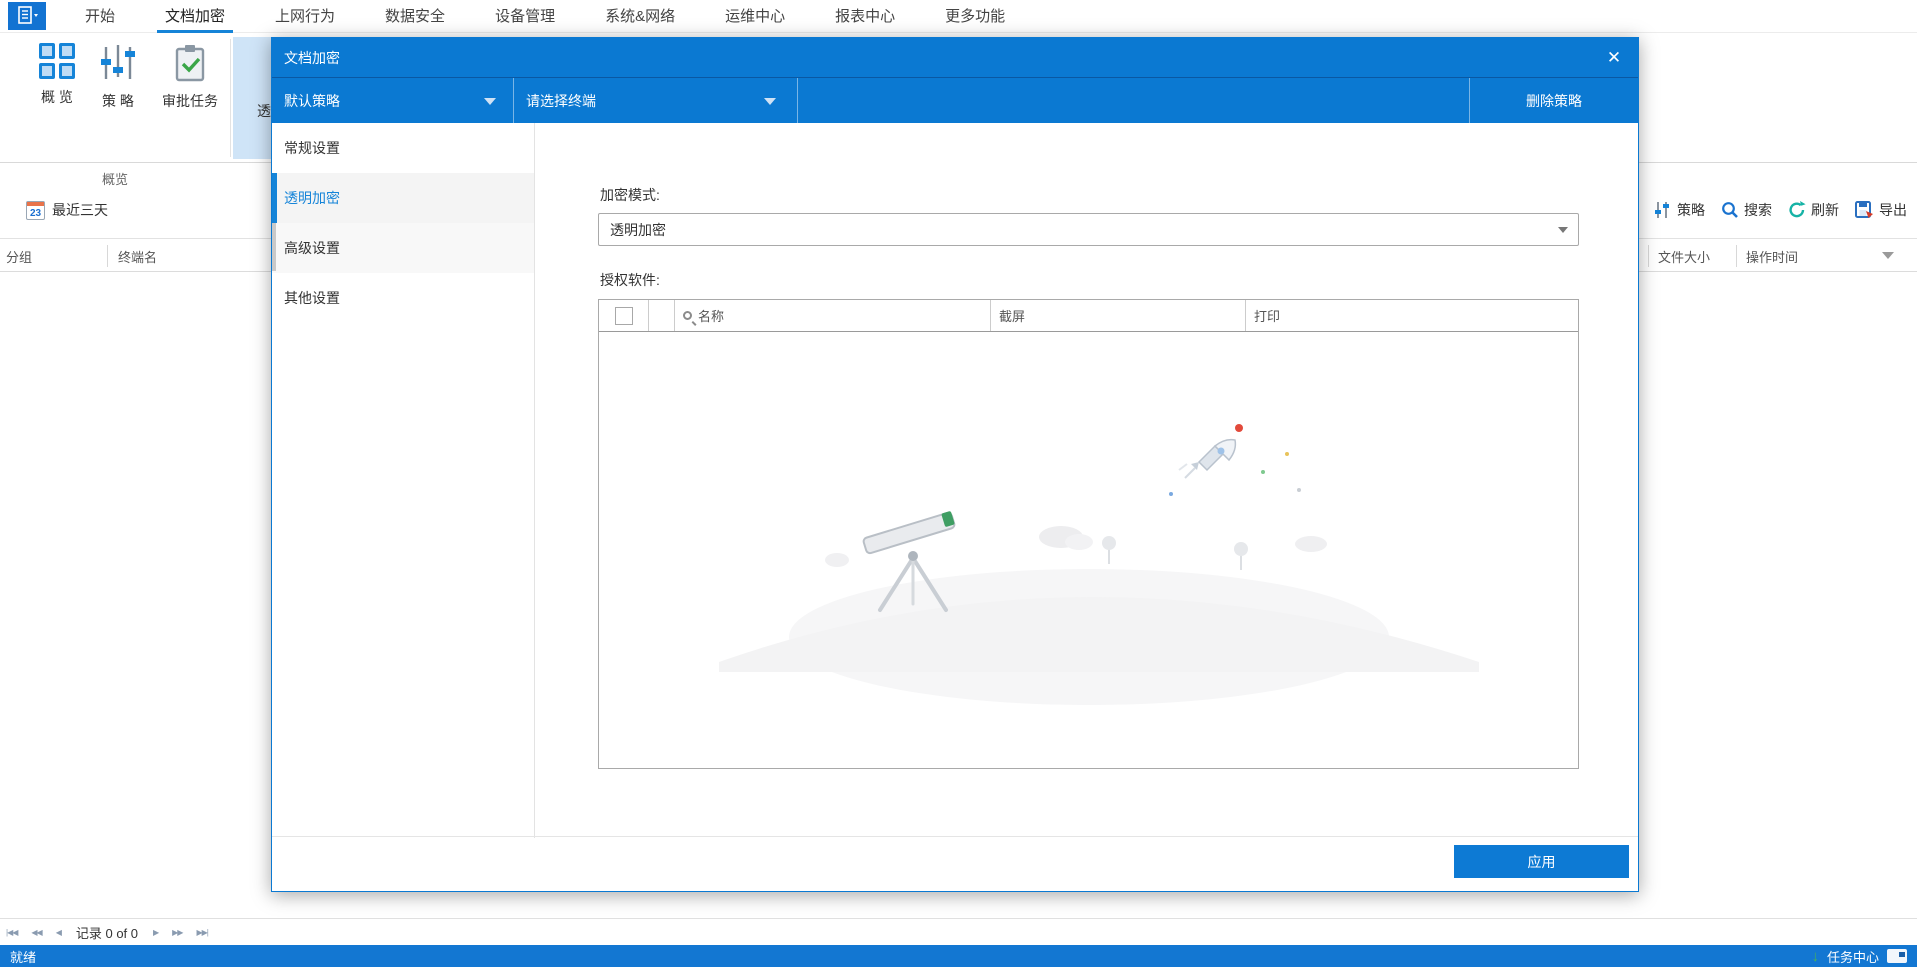 The image size is (1917, 967). I want to click on tool-label: 刷新, so click(1825, 210).